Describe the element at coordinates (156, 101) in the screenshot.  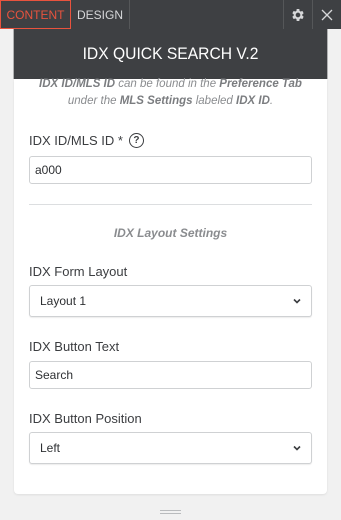
I see `hint-bold-mls: MLS Settings` at that location.